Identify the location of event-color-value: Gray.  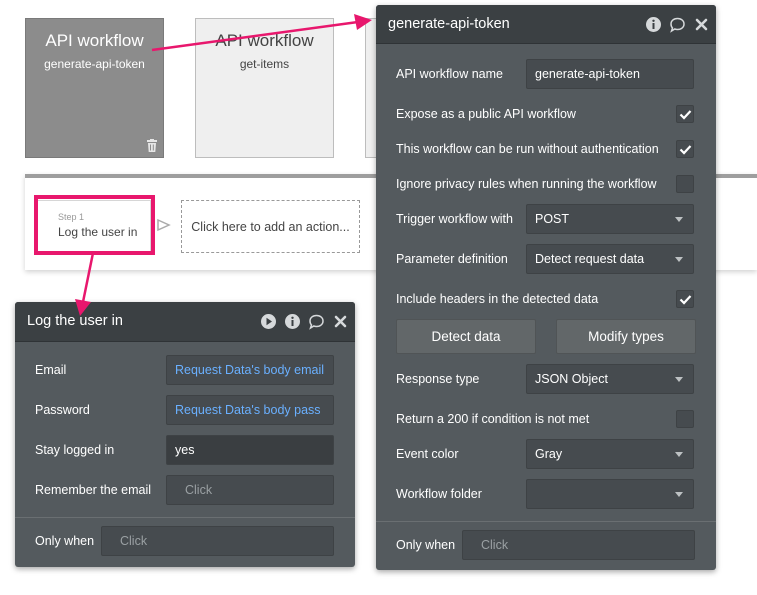
(549, 454).